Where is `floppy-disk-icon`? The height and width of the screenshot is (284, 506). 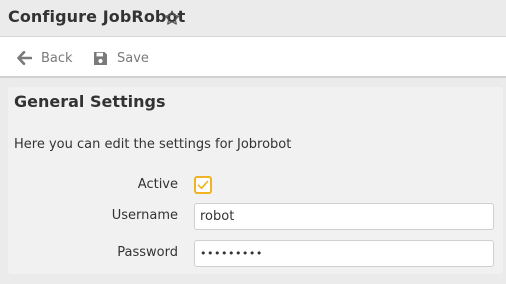 floppy-disk-icon is located at coordinates (100, 58).